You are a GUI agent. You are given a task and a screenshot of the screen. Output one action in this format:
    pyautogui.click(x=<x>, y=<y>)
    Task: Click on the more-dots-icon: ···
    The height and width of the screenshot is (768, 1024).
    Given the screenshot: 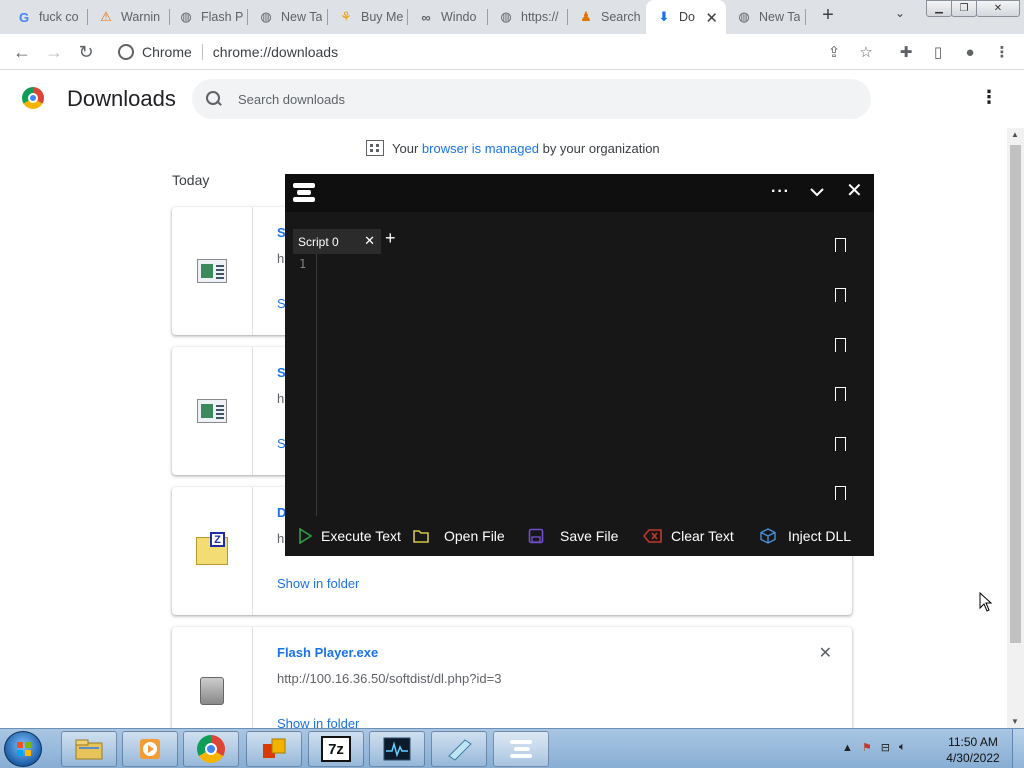 What is the action you would take?
    pyautogui.click(x=780, y=192)
    